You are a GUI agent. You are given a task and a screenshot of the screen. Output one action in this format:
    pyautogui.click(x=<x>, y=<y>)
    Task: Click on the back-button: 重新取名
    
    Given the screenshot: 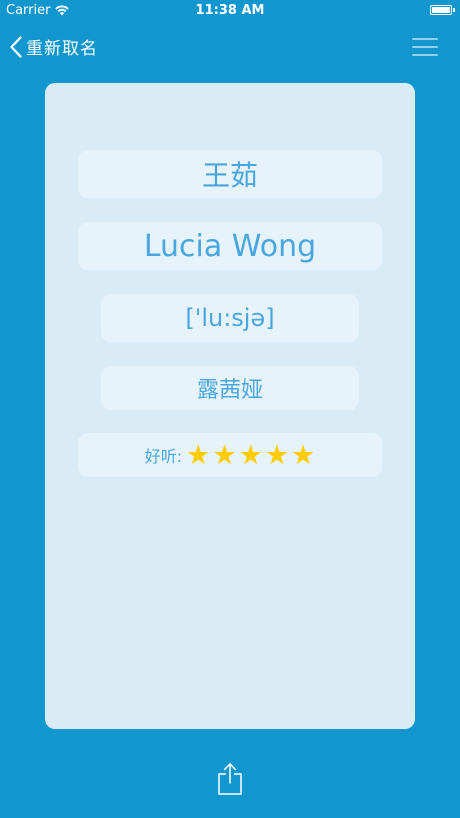 What is the action you would take?
    pyautogui.click(x=54, y=46)
    